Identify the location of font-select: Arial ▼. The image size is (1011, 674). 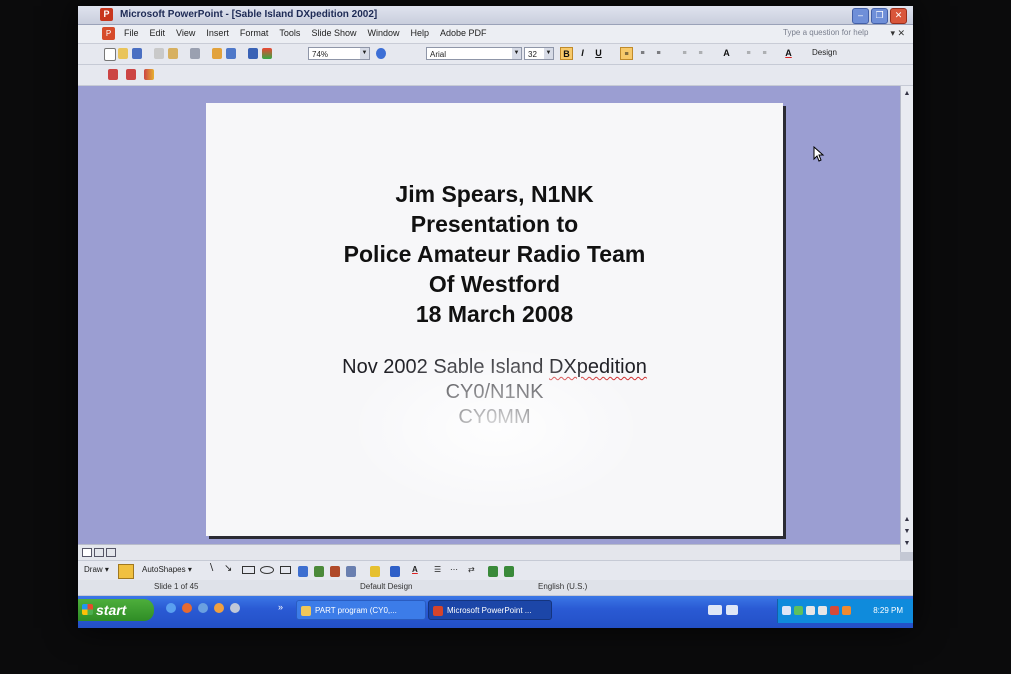
(474, 53).